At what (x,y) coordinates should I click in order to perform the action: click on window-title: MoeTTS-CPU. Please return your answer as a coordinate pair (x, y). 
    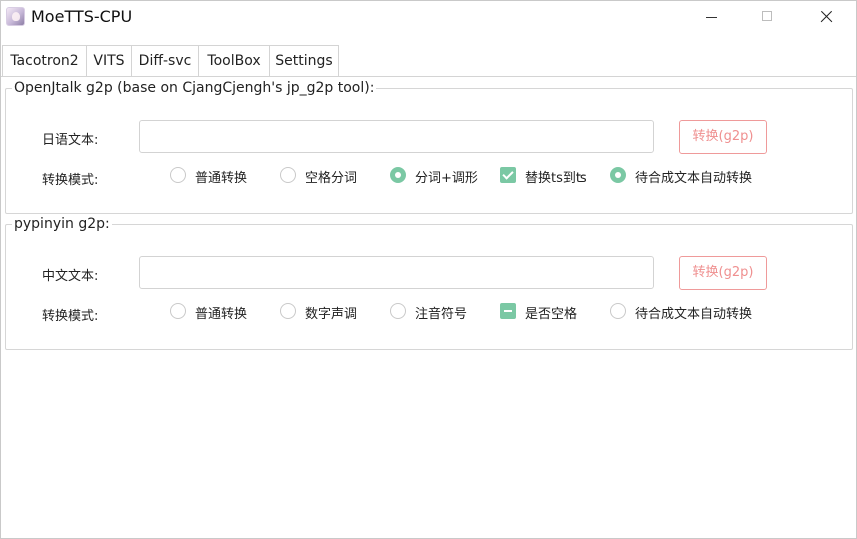
    Looking at the image, I should click on (82, 16).